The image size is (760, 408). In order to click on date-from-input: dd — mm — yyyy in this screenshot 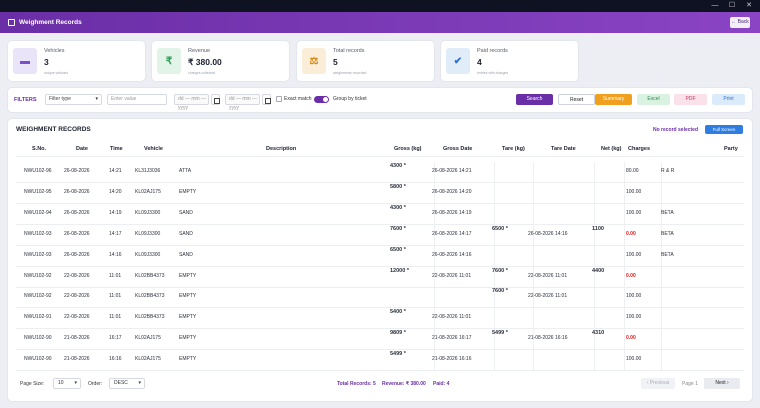, I will do `click(191, 102)`.